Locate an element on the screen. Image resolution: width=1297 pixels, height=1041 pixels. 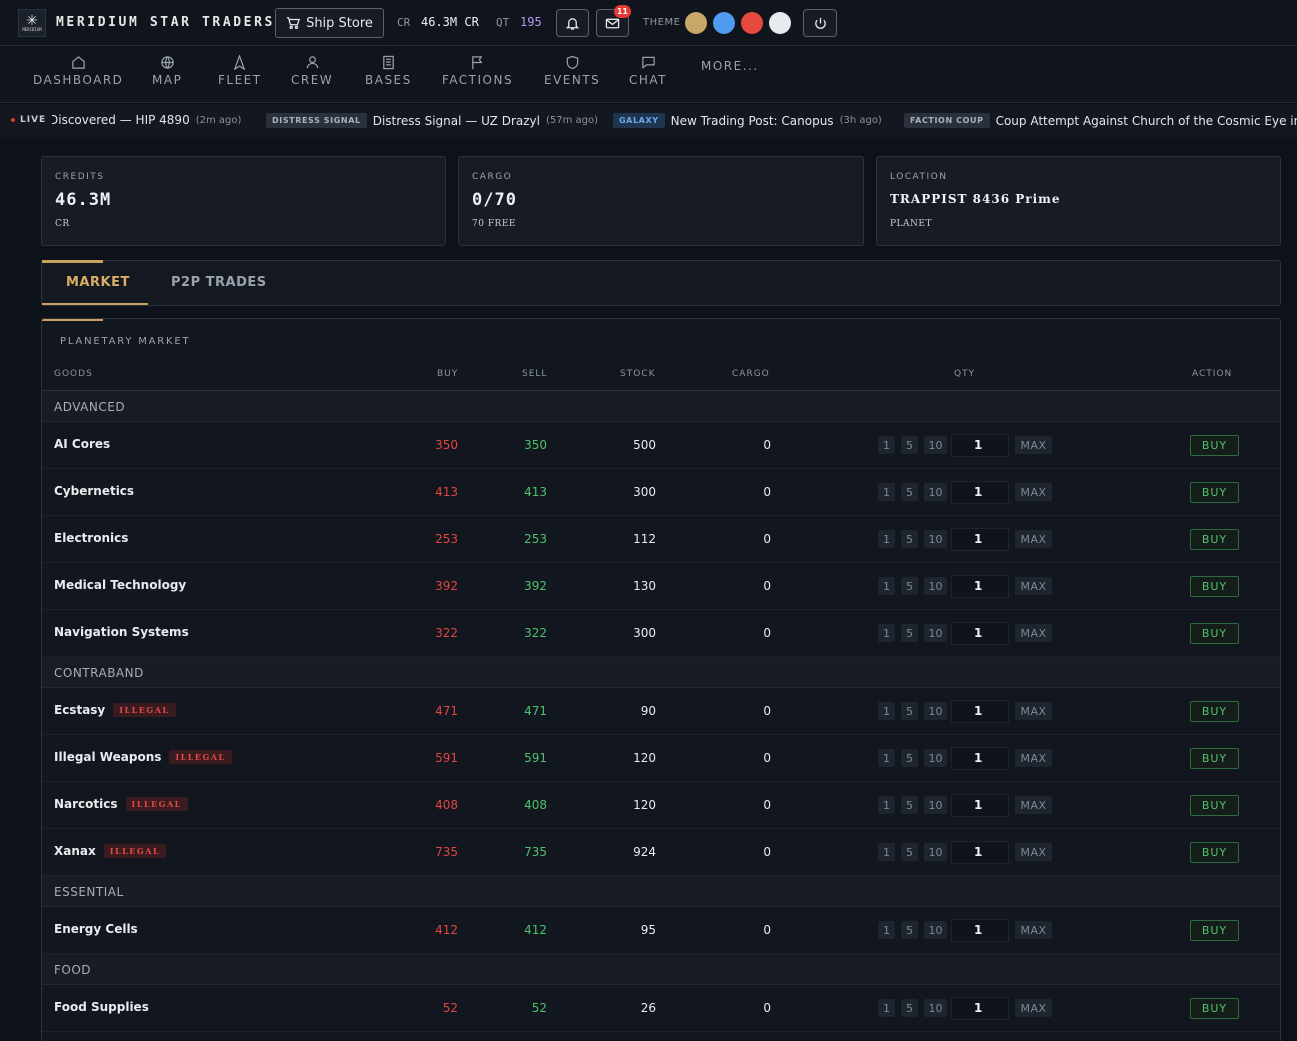
nav-events: EVENTS is located at coordinates (572, 71).